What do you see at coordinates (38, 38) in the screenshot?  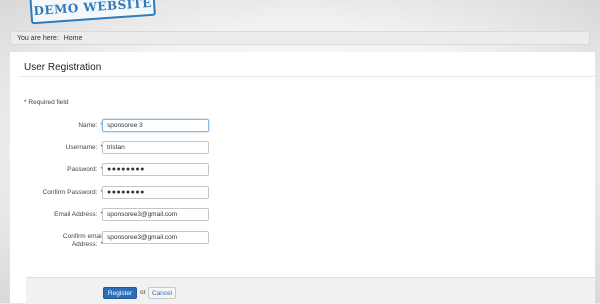 I see `breadcrumb-prefix: You are here:` at bounding box center [38, 38].